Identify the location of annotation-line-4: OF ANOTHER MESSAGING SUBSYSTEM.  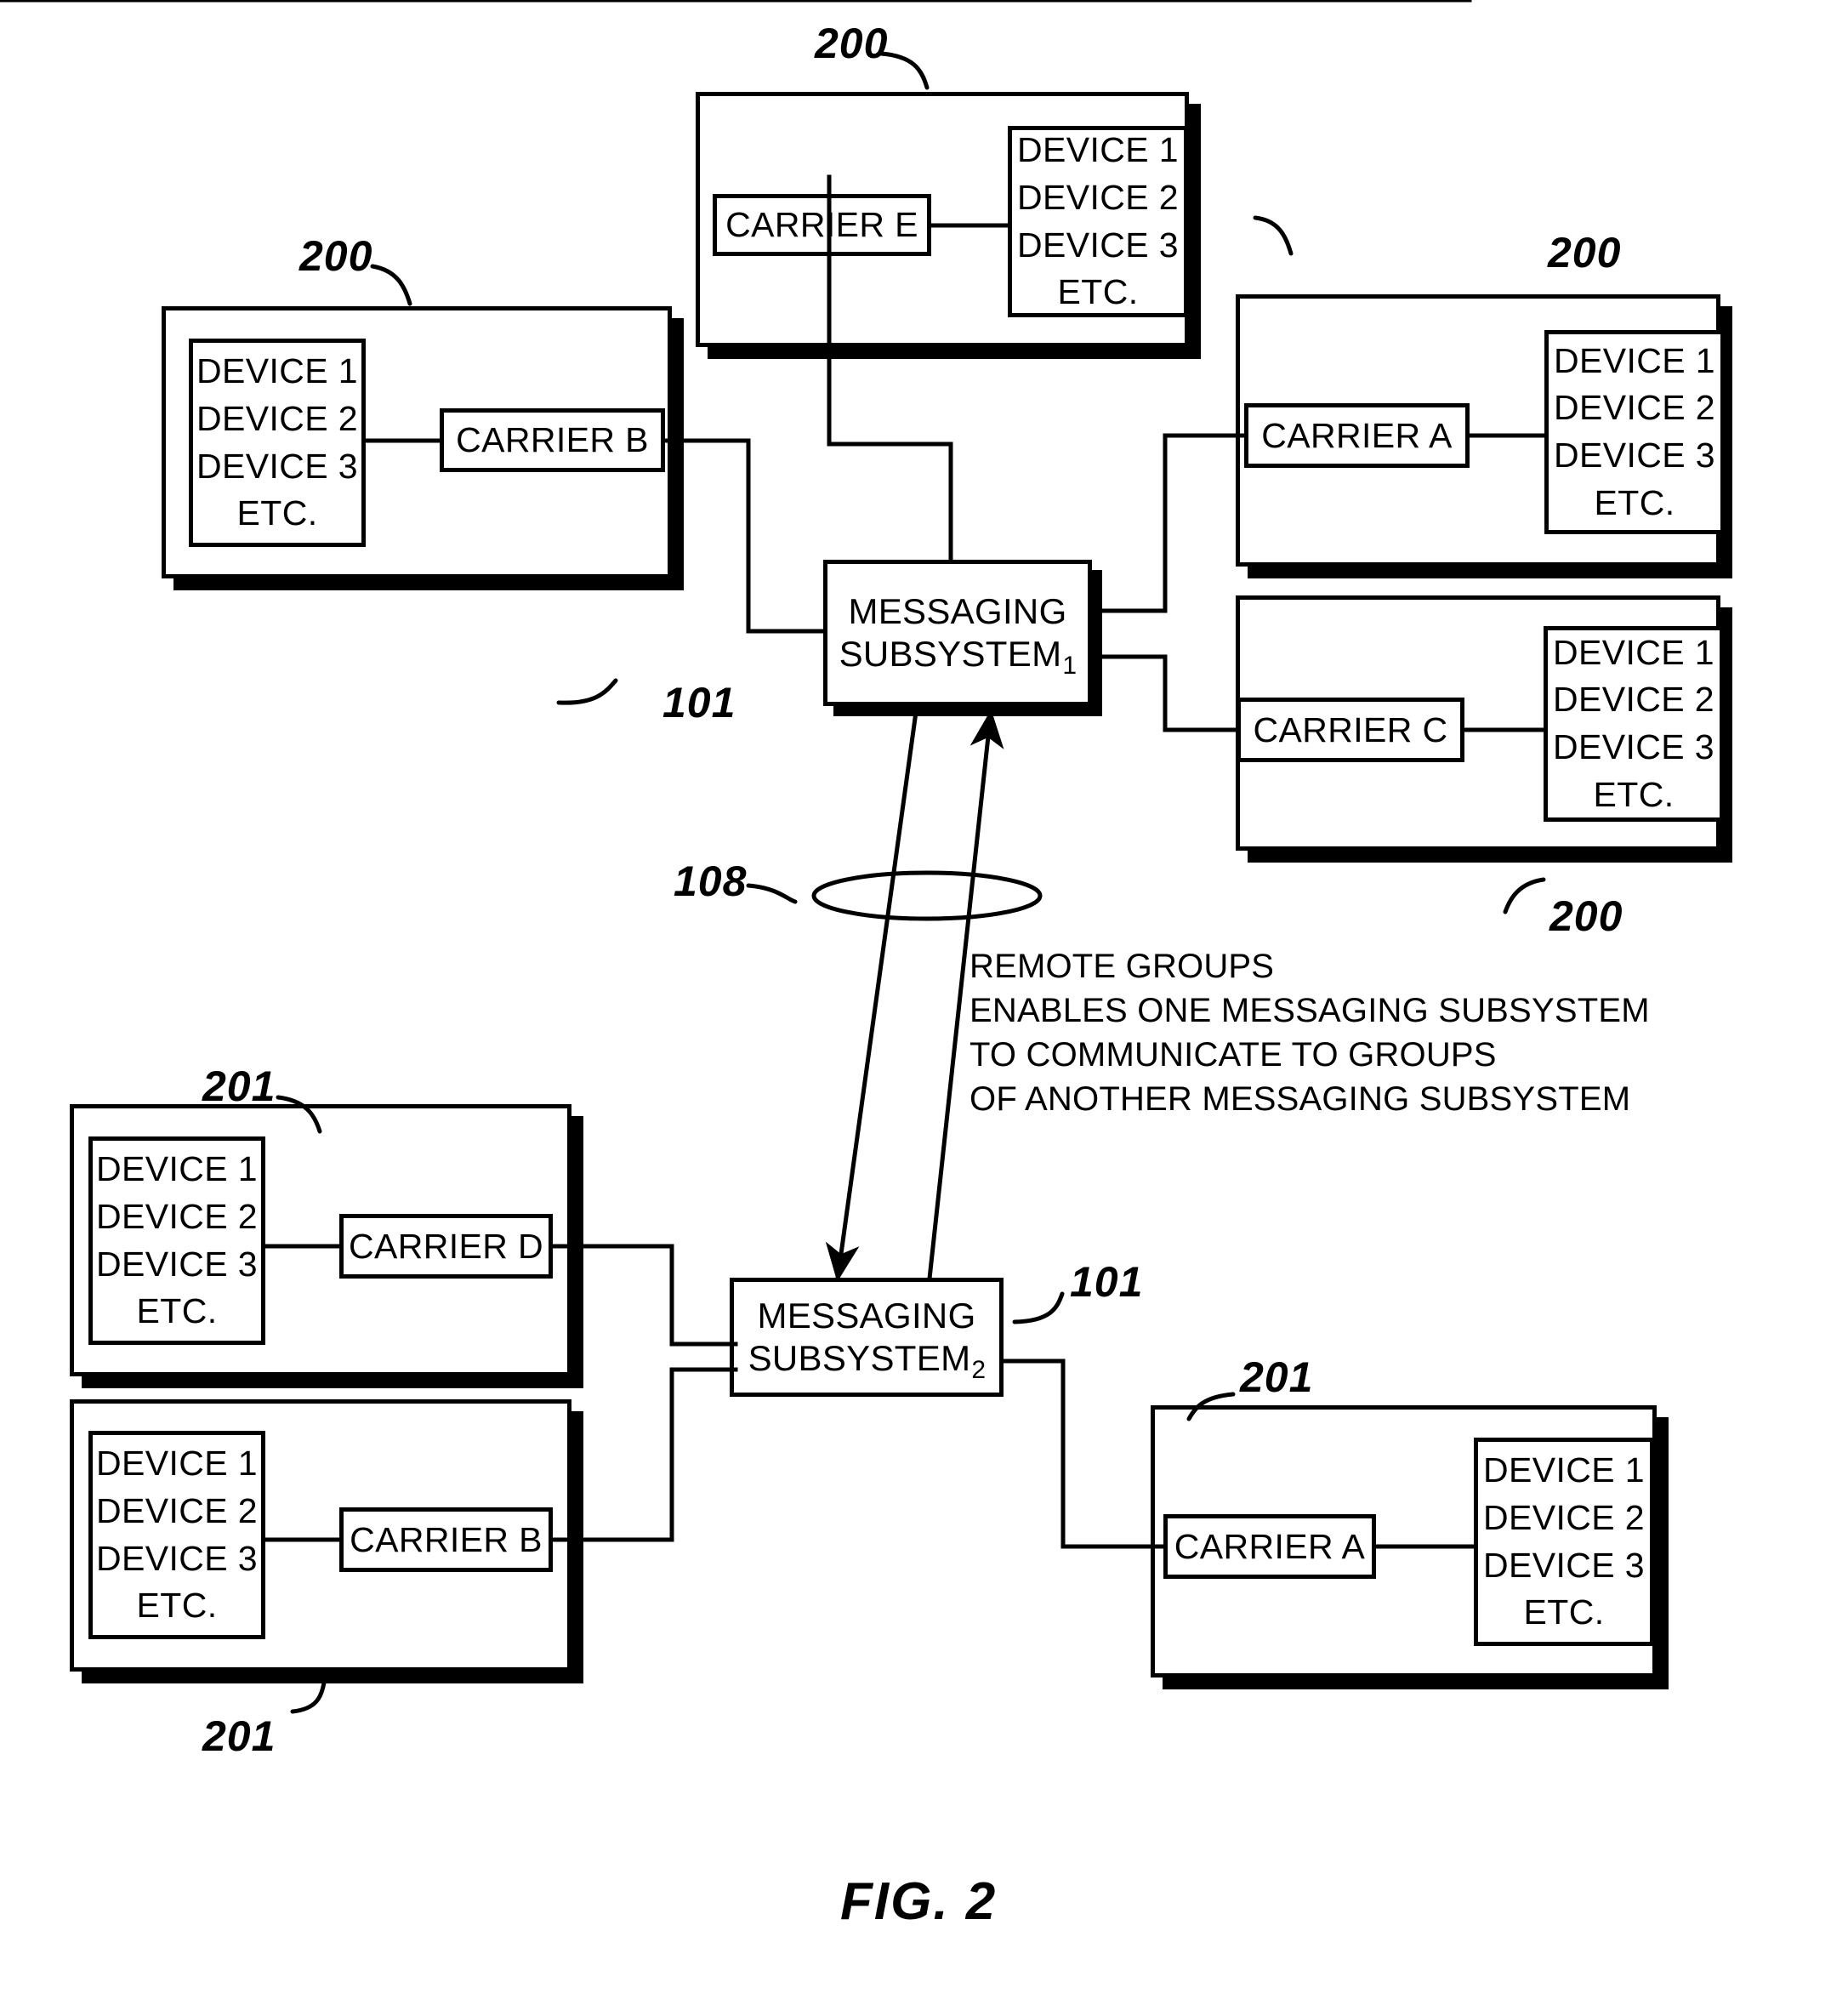
(1300, 1099).